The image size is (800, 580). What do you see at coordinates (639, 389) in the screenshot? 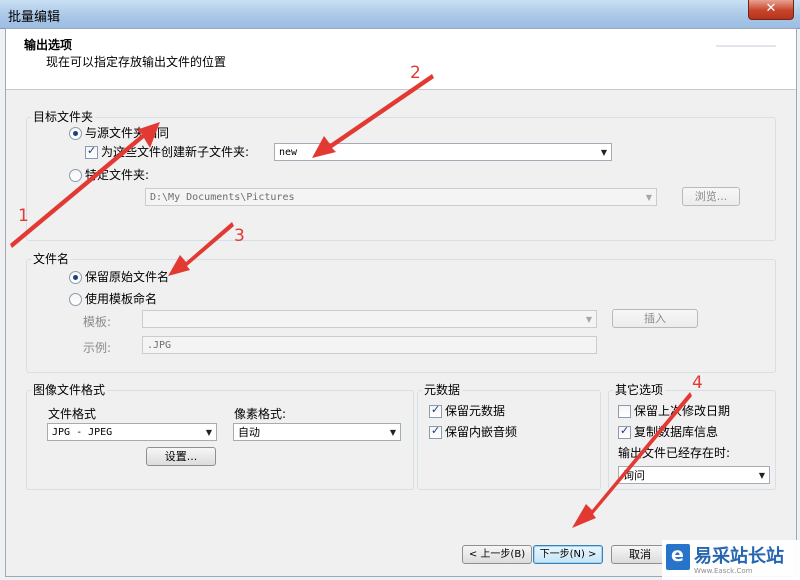
I see `other-options-title: 其它选项` at bounding box center [639, 389].